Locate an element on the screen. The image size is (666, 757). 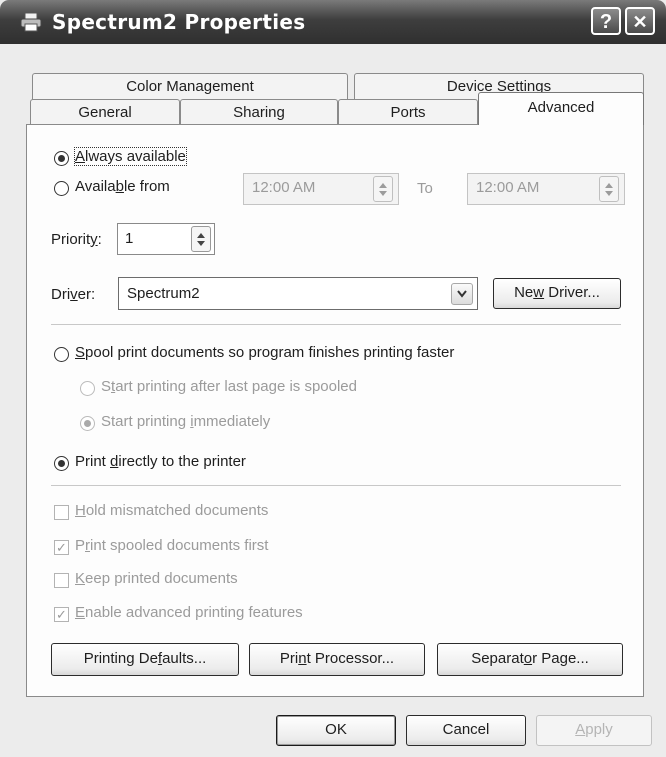
print-spooled-first-checkbox: ✓ is located at coordinates (61, 547).